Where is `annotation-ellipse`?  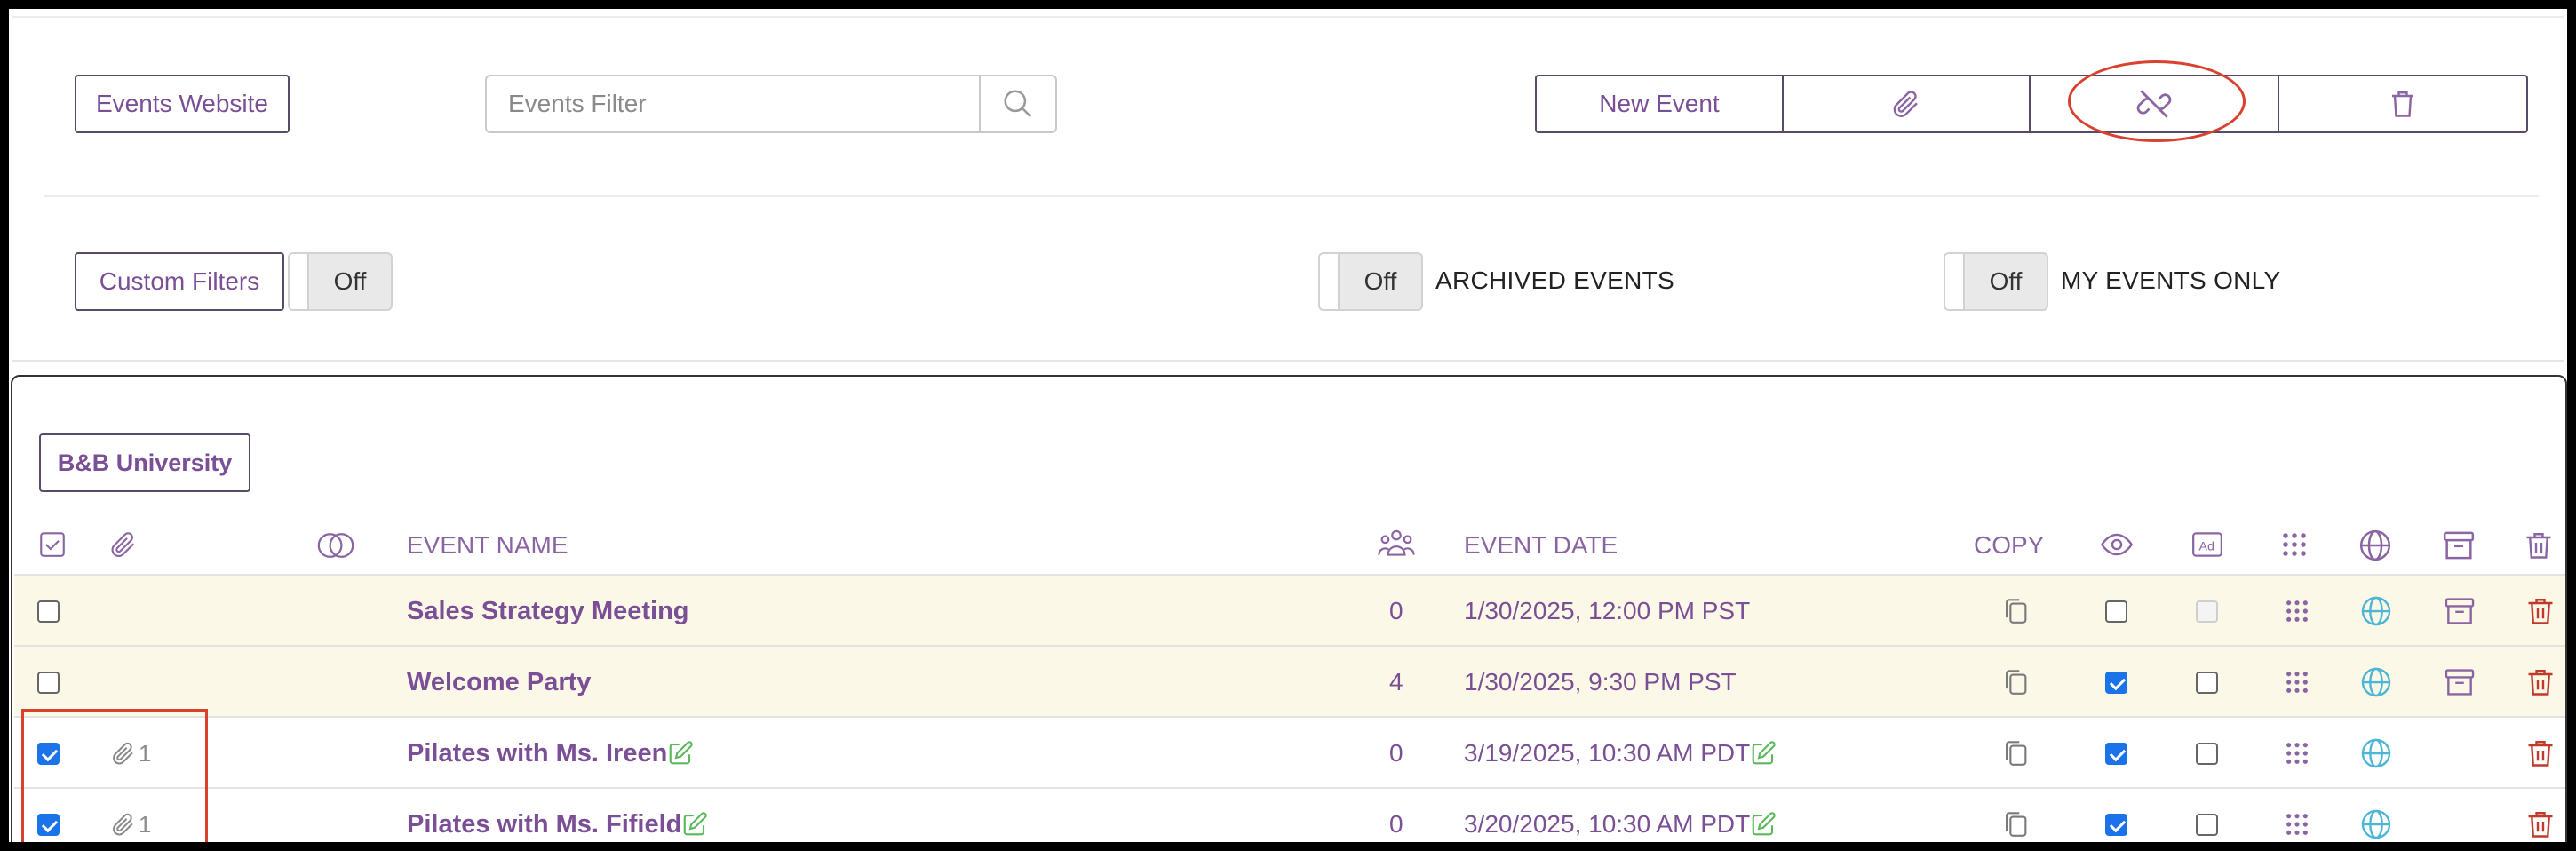 annotation-ellipse is located at coordinates (2157, 101).